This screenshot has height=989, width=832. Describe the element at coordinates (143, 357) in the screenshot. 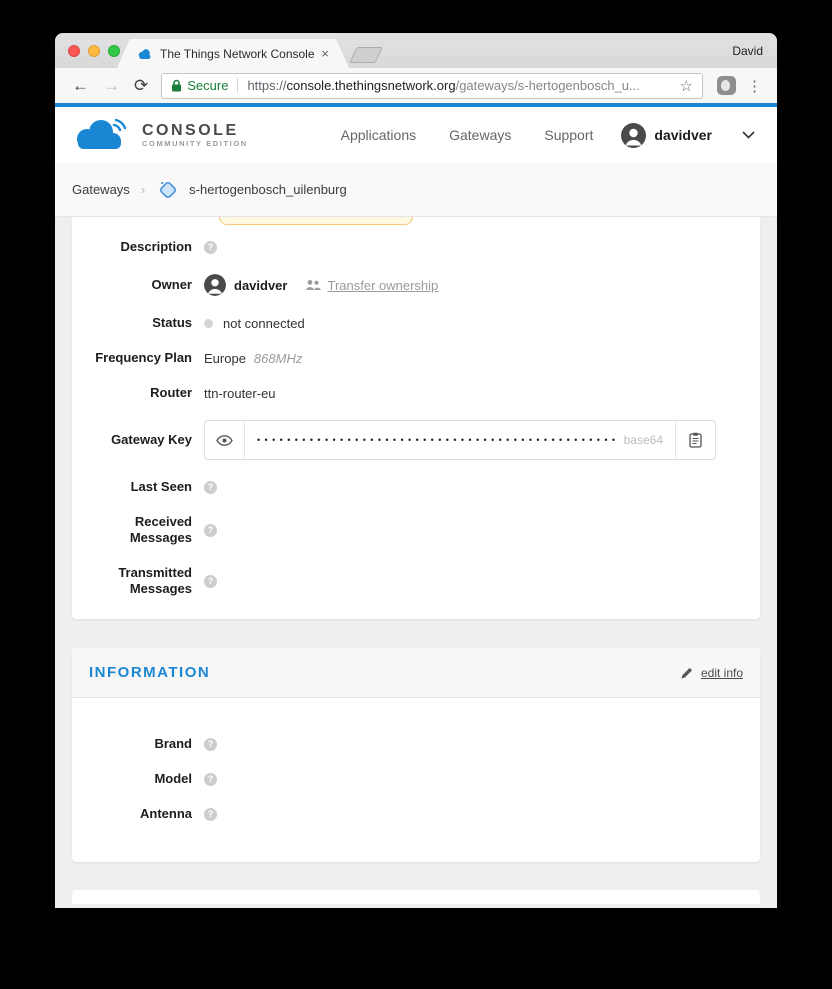

I see `frequency-plan-label: Frequency Plan` at that location.